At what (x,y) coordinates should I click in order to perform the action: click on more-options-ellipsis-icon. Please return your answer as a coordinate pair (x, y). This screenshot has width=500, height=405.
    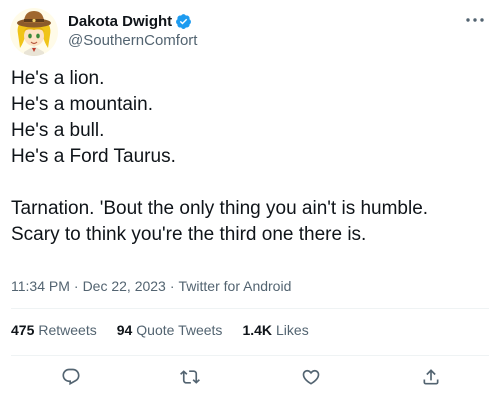
    Looking at the image, I should click on (475, 20).